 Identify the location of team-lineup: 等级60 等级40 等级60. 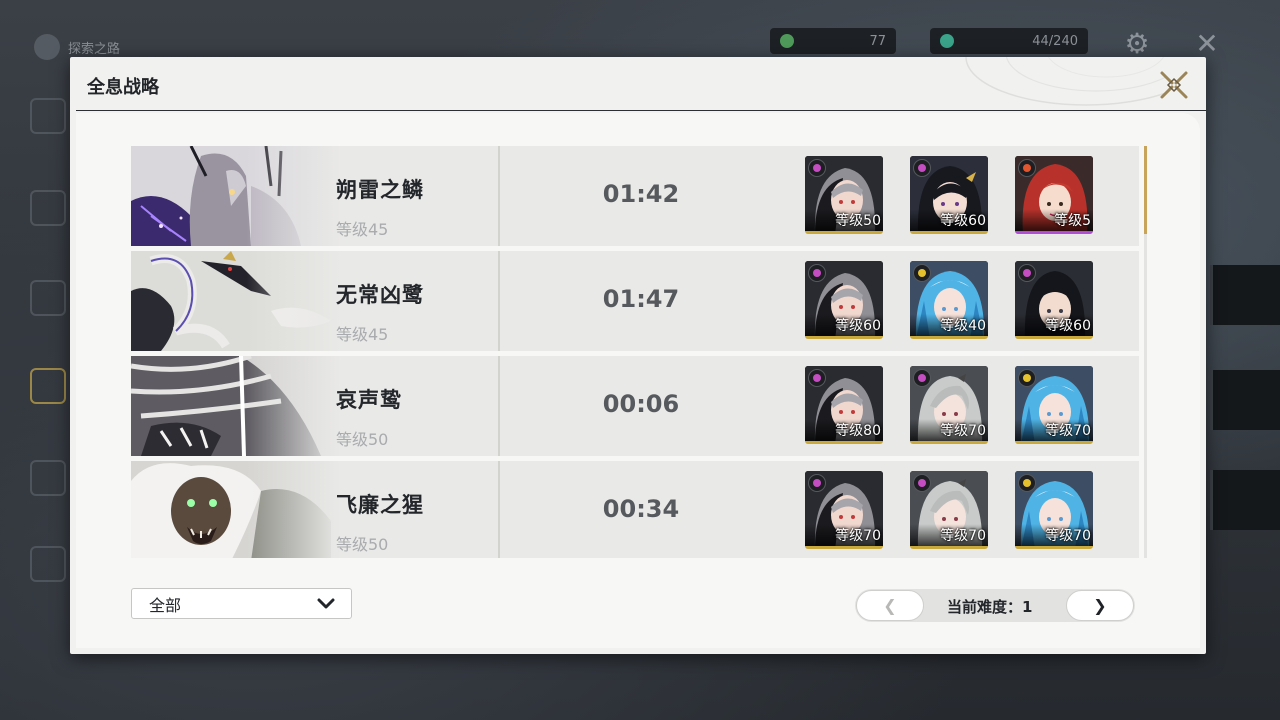
(949, 300).